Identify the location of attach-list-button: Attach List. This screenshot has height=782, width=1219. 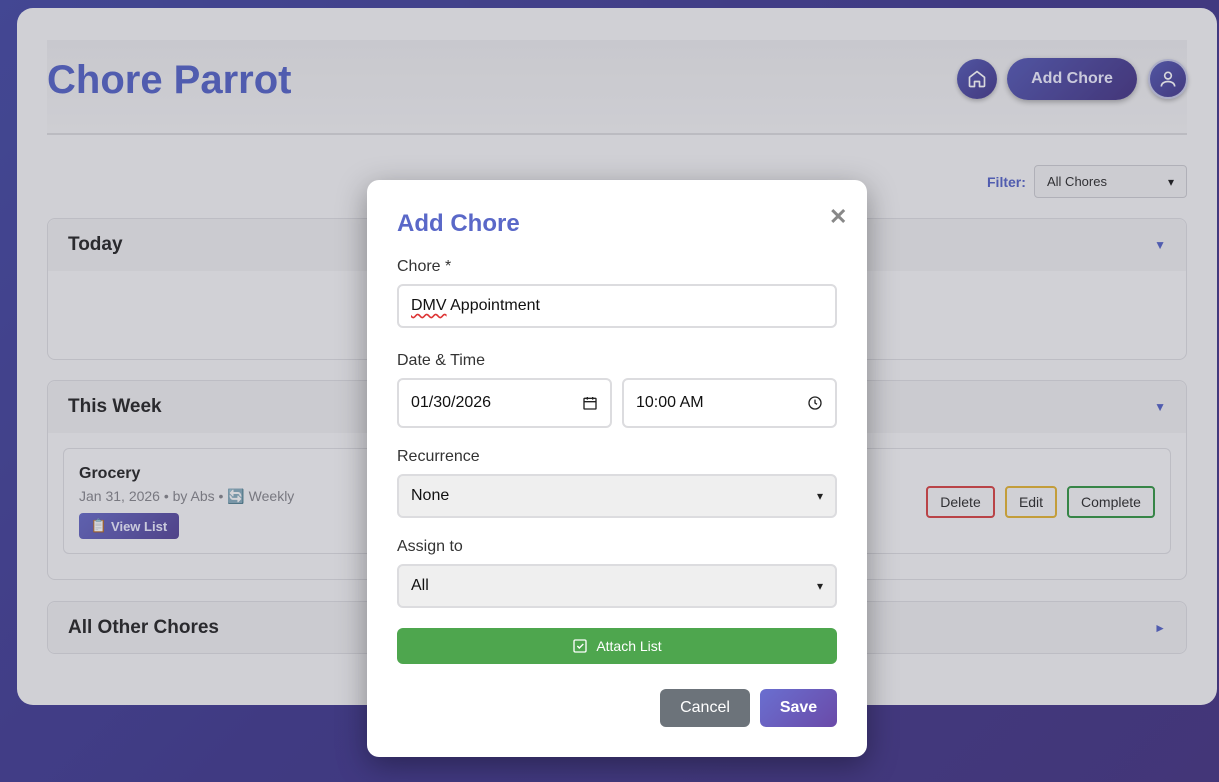
(617, 646).